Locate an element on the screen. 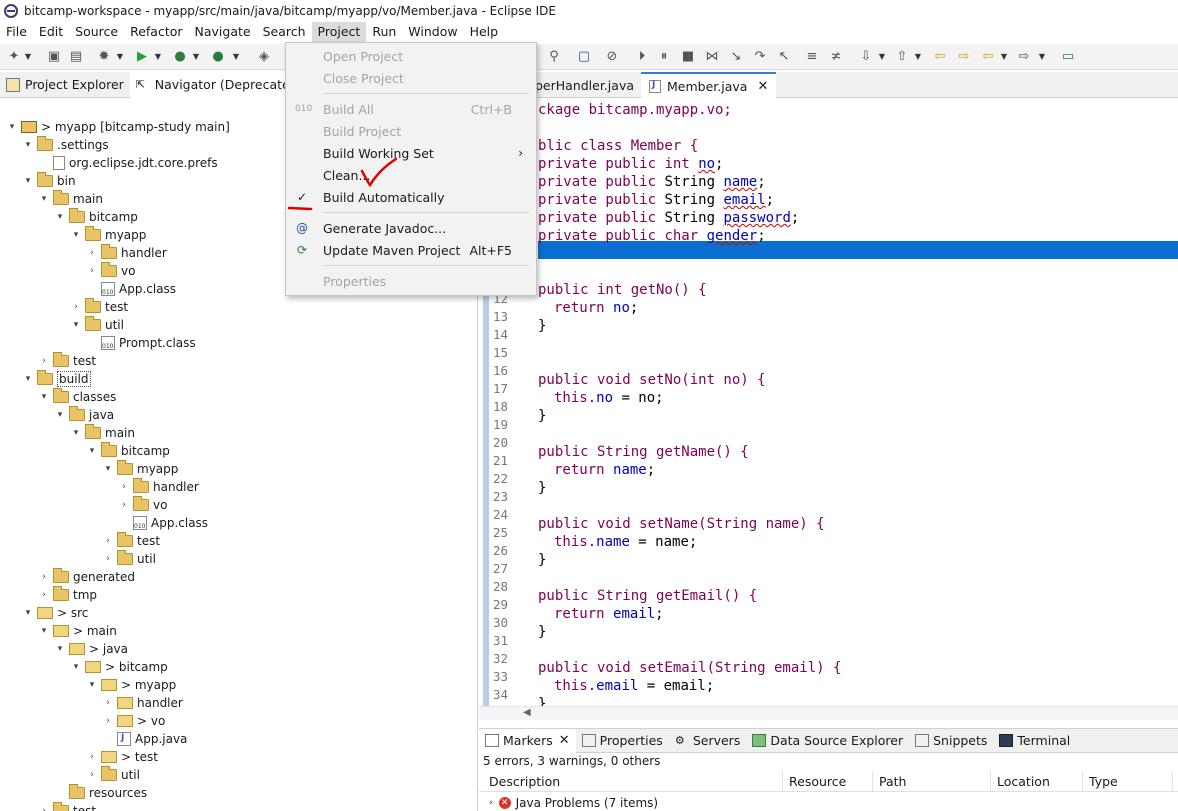  tree-item-prompt-class-file: Prompt.class is located at coordinates (141, 343).